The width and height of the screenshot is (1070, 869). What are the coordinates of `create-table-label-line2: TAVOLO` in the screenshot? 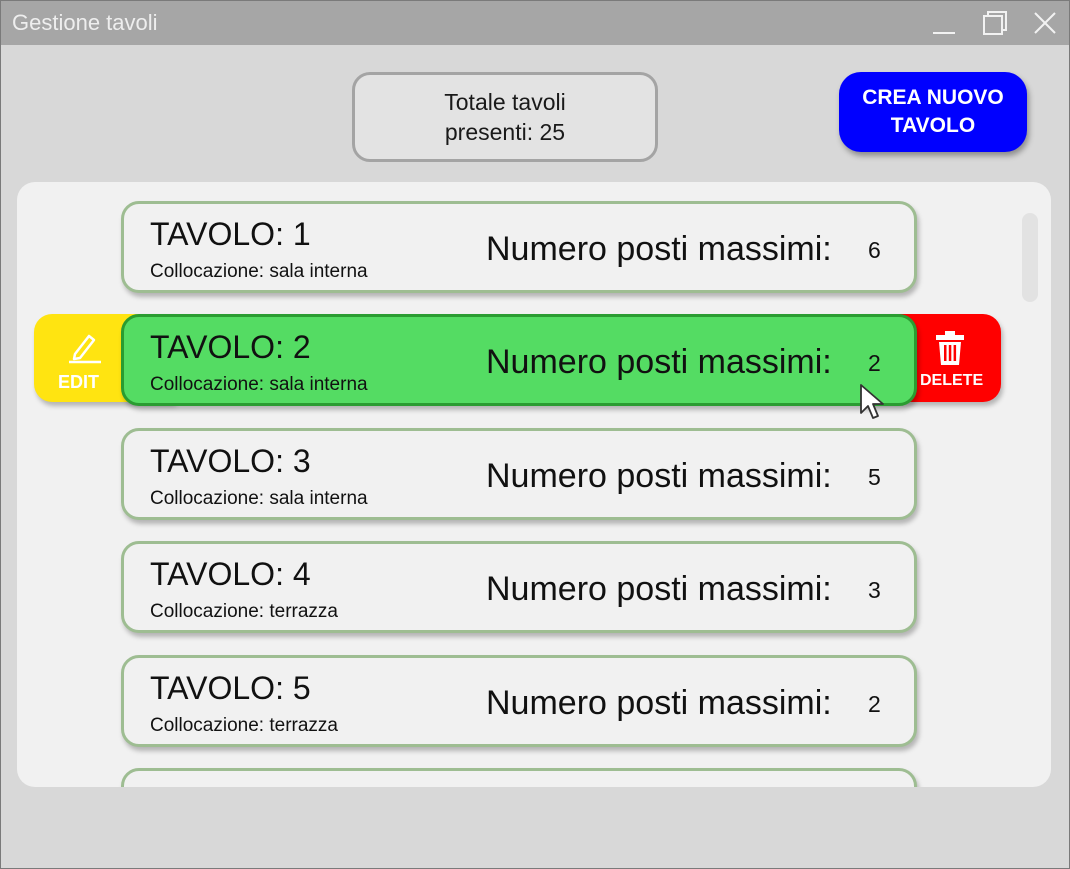 It's located at (933, 125).